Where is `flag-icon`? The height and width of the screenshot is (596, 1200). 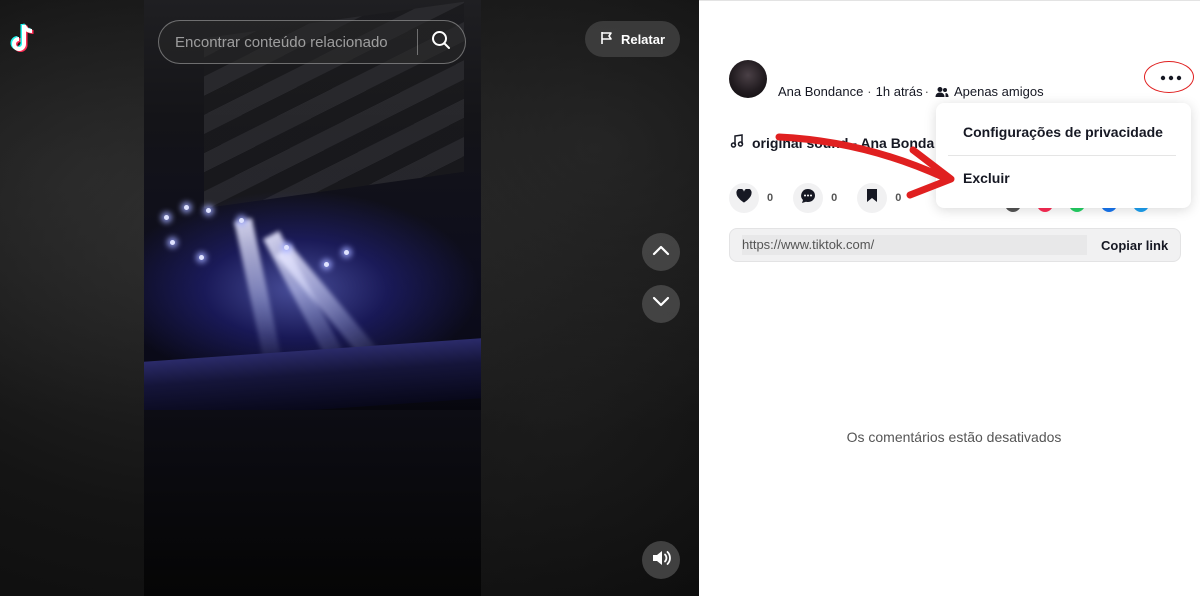
flag-icon is located at coordinates (607, 39).